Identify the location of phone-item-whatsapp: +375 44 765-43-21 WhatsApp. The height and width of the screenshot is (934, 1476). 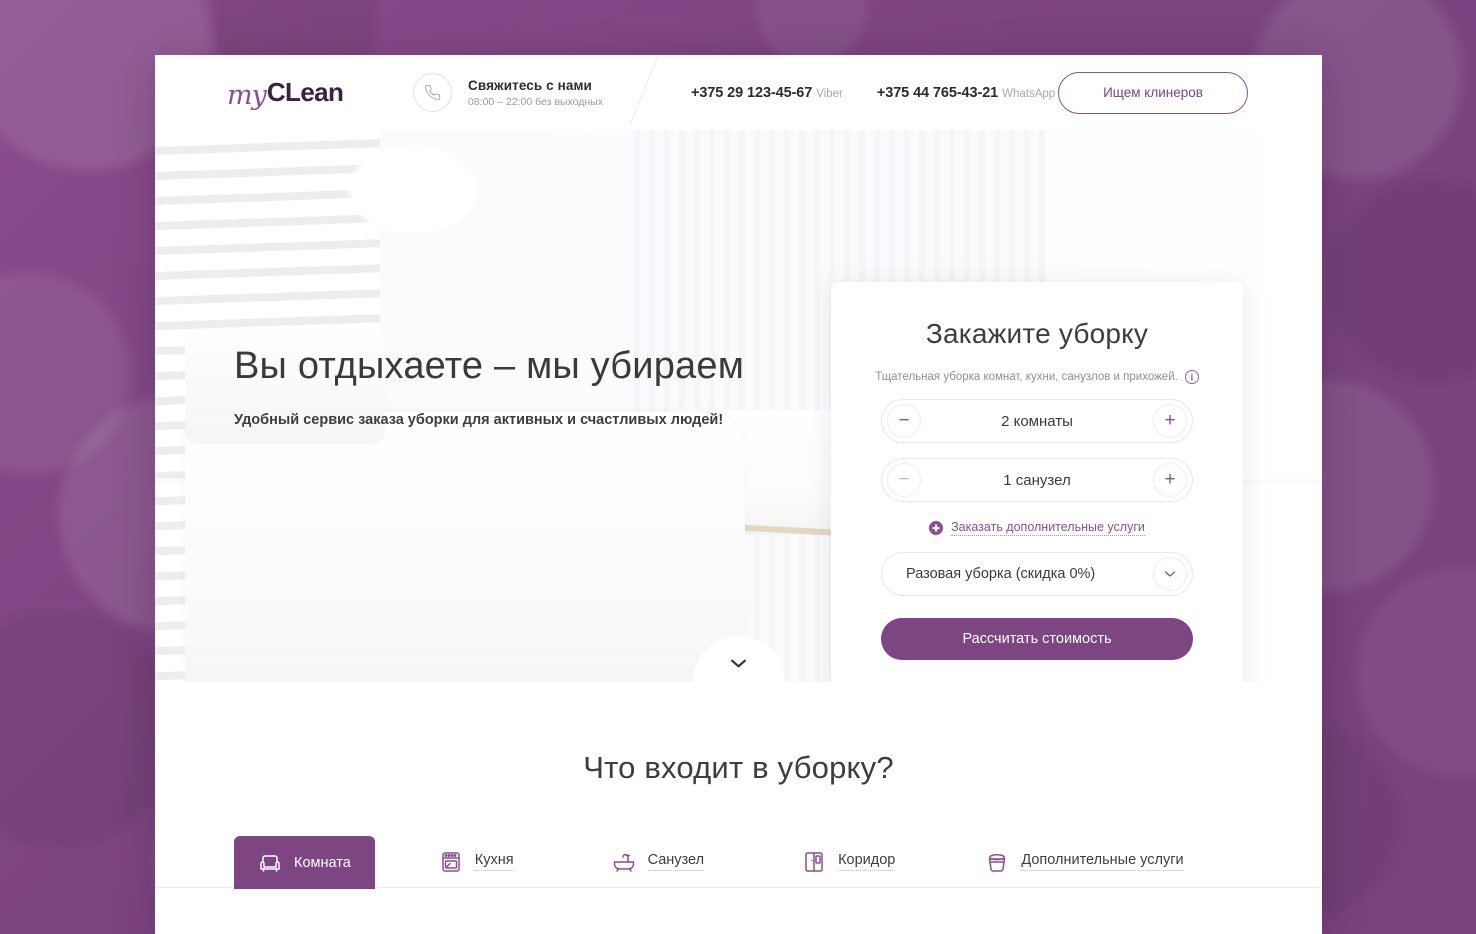
(966, 93).